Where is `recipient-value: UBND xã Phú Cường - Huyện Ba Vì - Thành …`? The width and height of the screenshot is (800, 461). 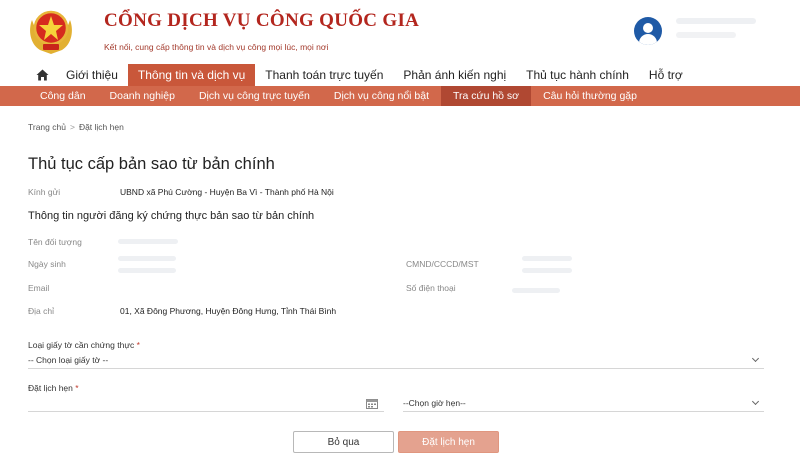 recipient-value: UBND xã Phú Cường - Huyện Ba Vì - Thành … is located at coordinates (227, 192).